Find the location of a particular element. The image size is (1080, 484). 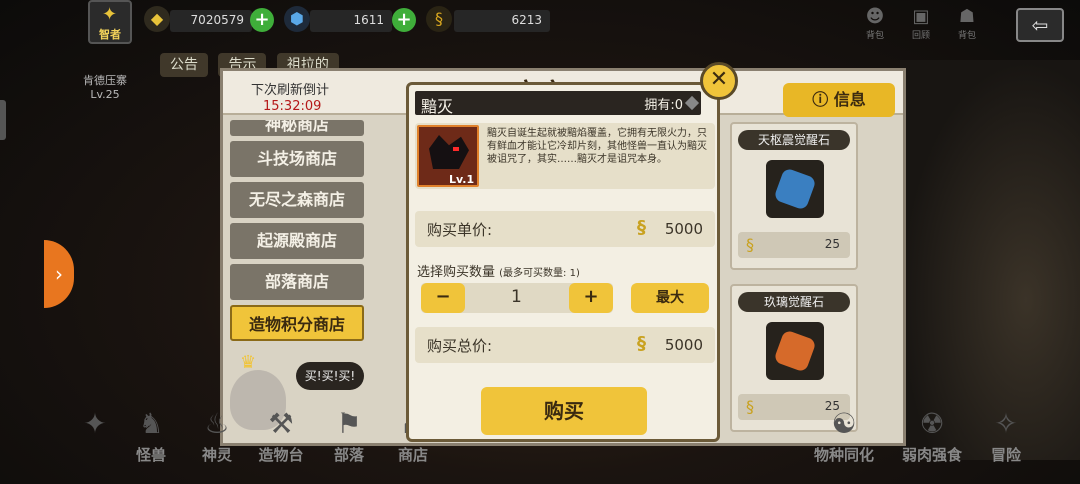

back-arrow-icon: ⇦ is located at coordinates (1040, 25).